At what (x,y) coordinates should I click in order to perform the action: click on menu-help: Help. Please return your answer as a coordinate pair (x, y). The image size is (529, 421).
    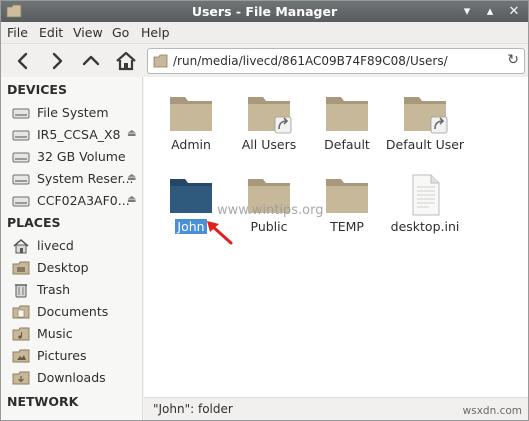
    Looking at the image, I should click on (155, 32).